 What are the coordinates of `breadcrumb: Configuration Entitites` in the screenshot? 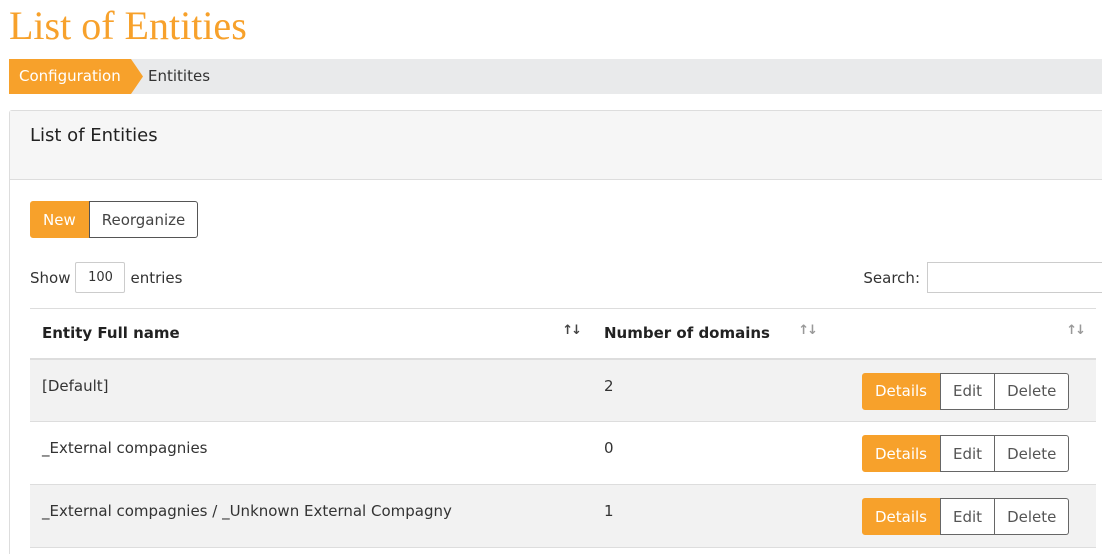 It's located at (555, 76).